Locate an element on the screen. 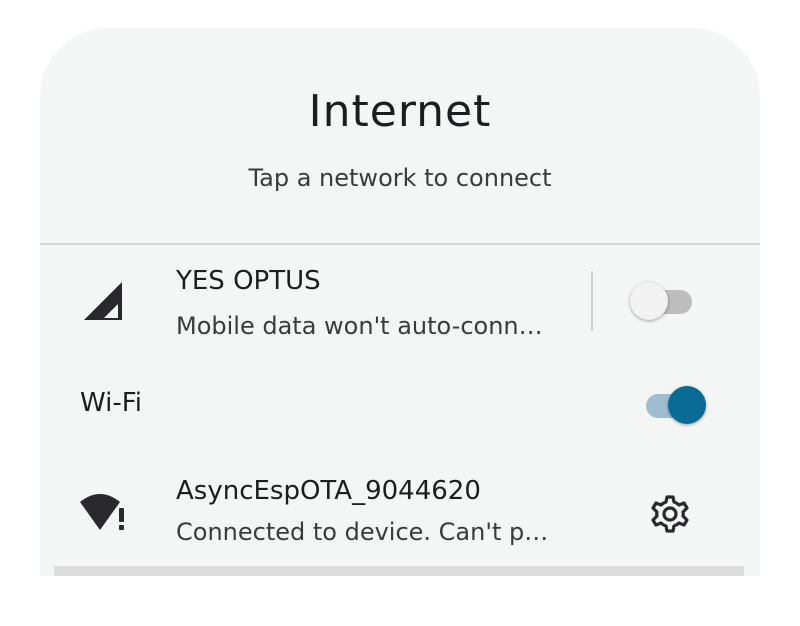 This screenshot has height=626, width=800. network-name: AsyncEspOTA_9044620 is located at coordinates (328, 491).